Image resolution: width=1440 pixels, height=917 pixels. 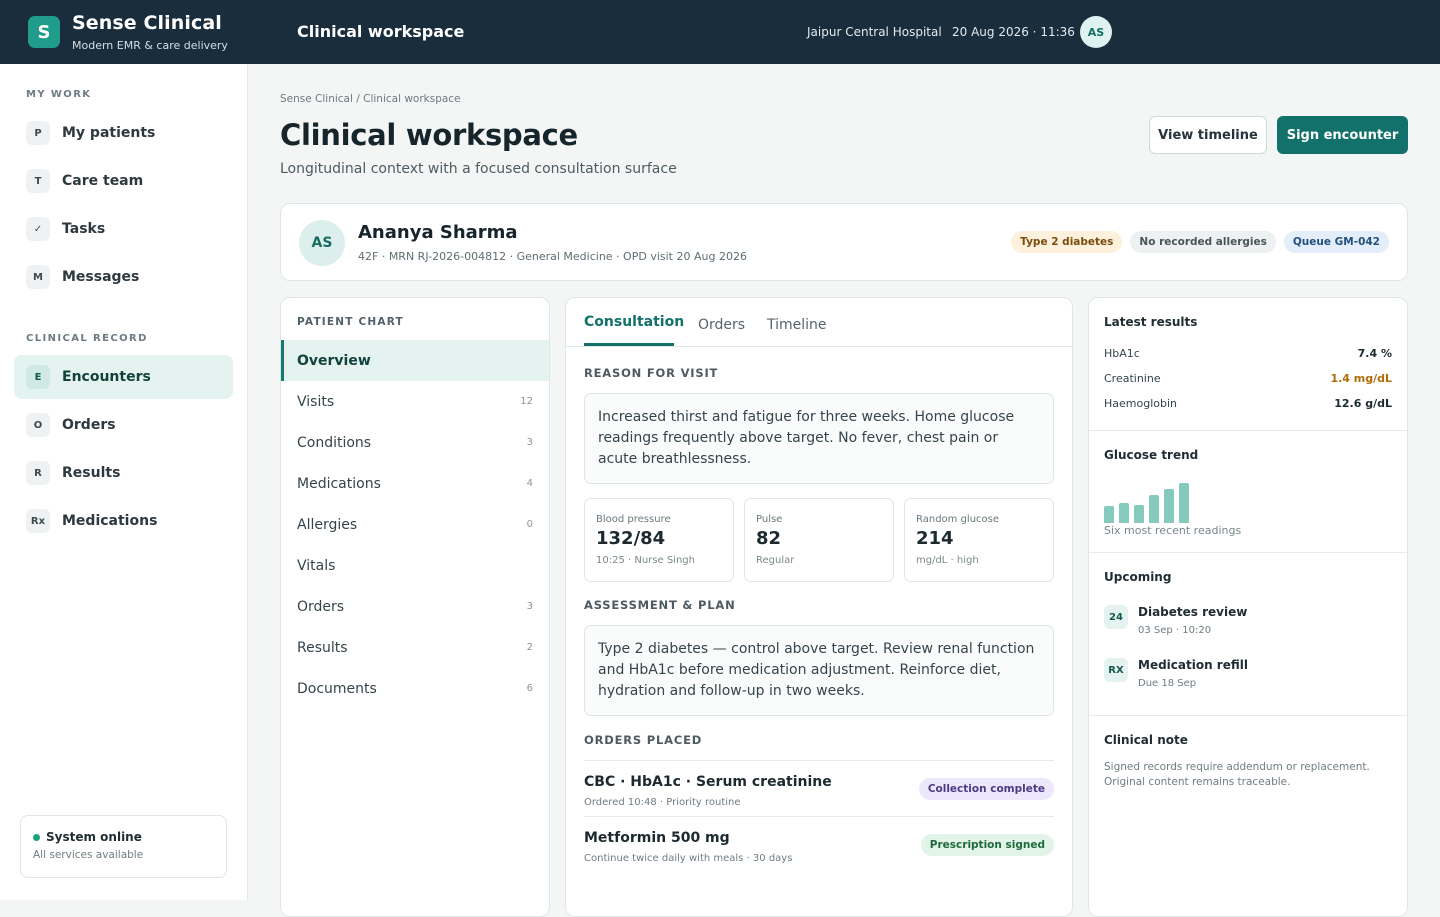 What do you see at coordinates (1248, 403) in the screenshot?
I see `result-row: Haemoglobin 12.6 g/dL` at bounding box center [1248, 403].